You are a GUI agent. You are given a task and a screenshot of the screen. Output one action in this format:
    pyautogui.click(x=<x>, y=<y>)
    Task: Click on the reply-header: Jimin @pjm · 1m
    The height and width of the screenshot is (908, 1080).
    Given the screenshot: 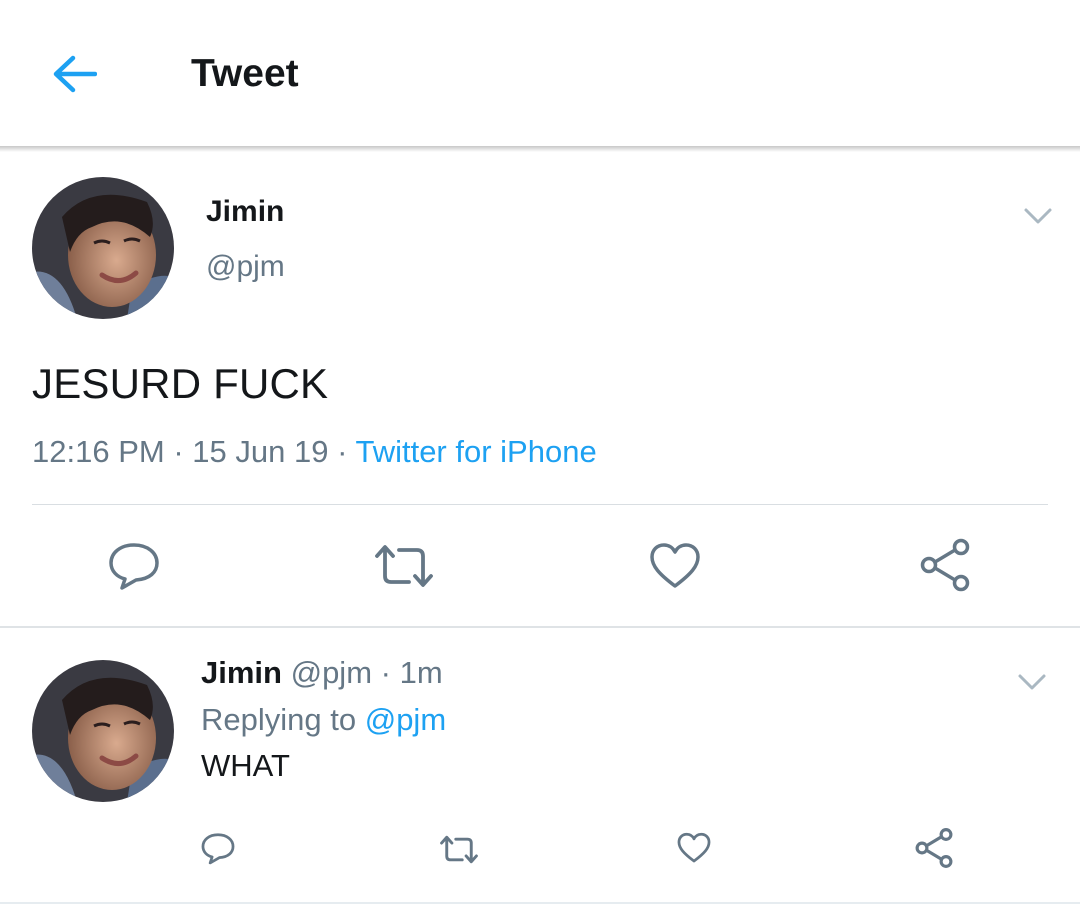 What is the action you would take?
    pyautogui.click(x=322, y=673)
    